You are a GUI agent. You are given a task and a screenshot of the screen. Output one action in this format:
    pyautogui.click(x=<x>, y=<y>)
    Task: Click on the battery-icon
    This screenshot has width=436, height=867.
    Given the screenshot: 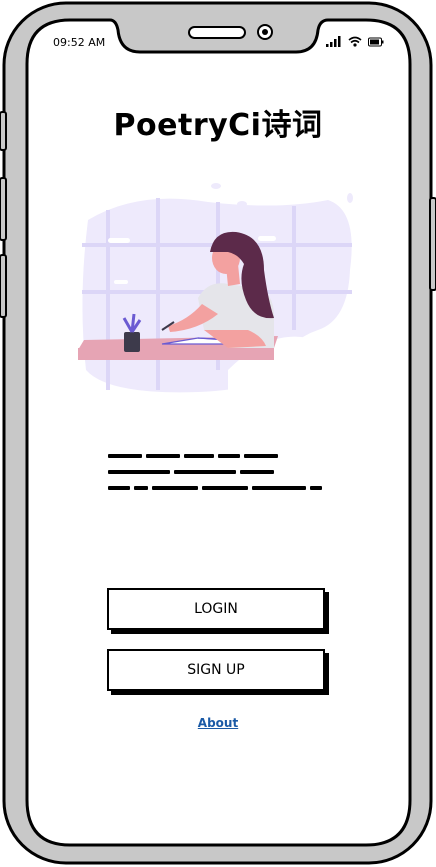 What is the action you would take?
    pyautogui.click(x=376, y=41)
    